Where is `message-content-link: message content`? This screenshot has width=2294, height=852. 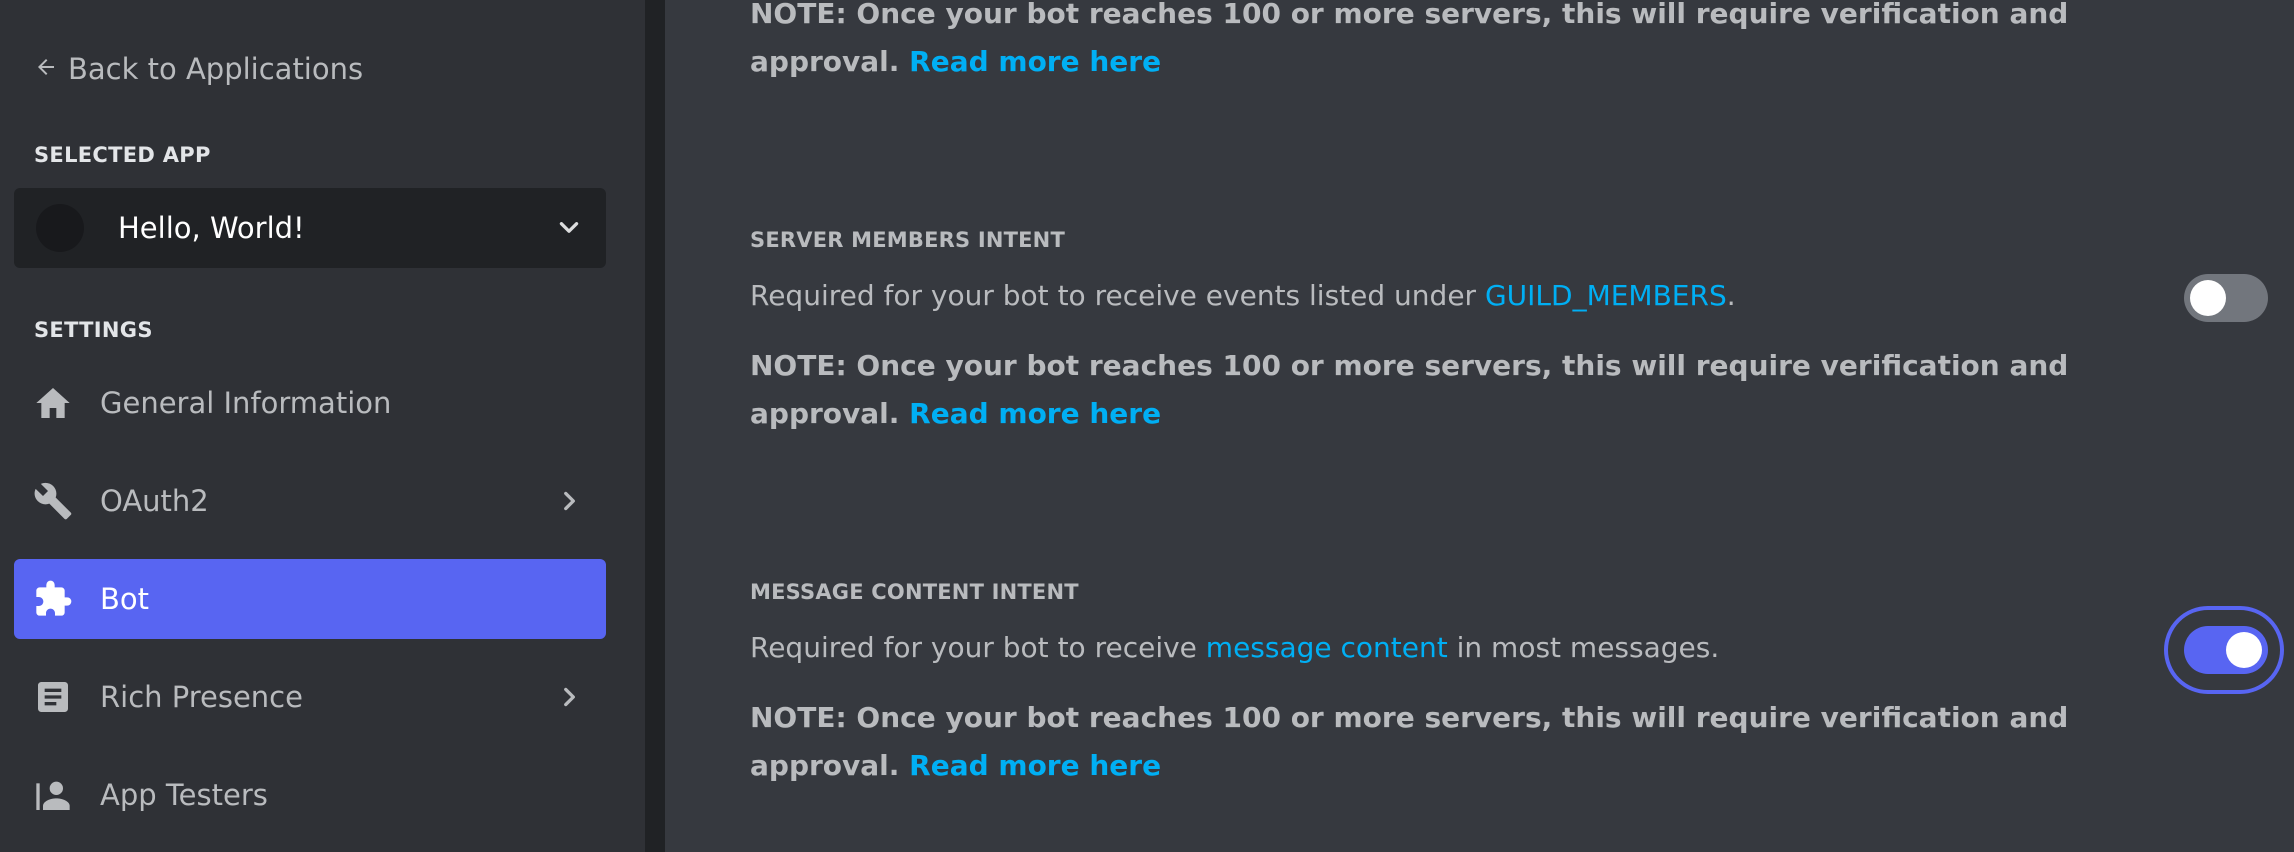 message-content-link: message content is located at coordinates (1327, 647).